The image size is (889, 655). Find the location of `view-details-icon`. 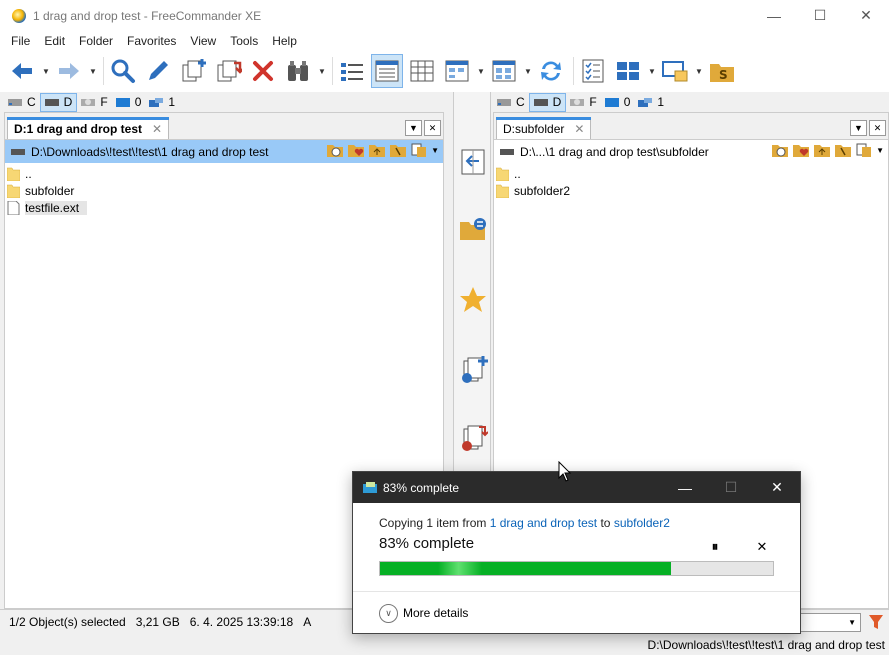

view-details-icon is located at coordinates (387, 71).